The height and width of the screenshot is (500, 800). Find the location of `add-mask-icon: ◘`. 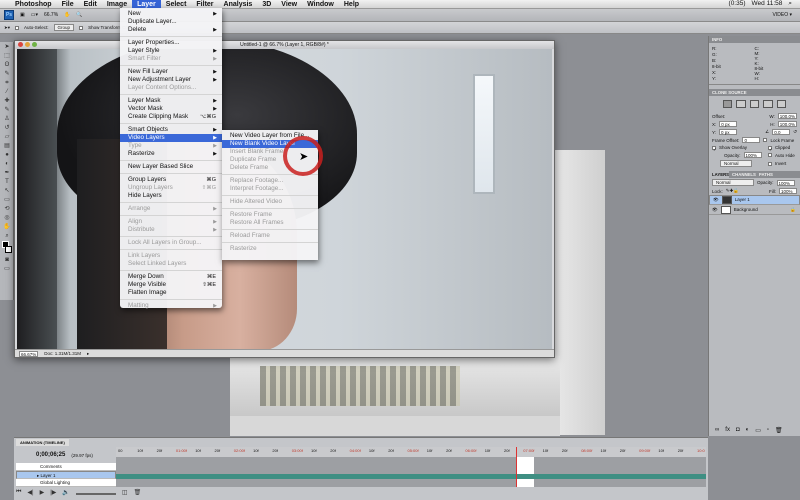

add-mask-icon: ◘ is located at coordinates (738, 430).